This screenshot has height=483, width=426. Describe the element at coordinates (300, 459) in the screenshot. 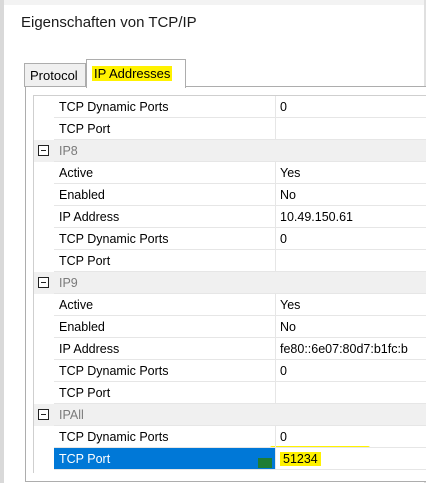

I see `tcp-port-value: 51234` at that location.